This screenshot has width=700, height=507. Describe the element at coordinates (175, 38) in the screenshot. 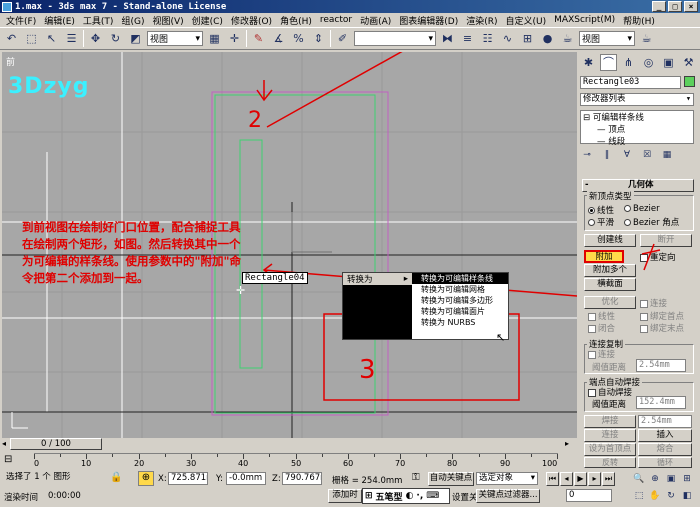

I see `reference-coordinate-select: 视图 ▾` at that location.